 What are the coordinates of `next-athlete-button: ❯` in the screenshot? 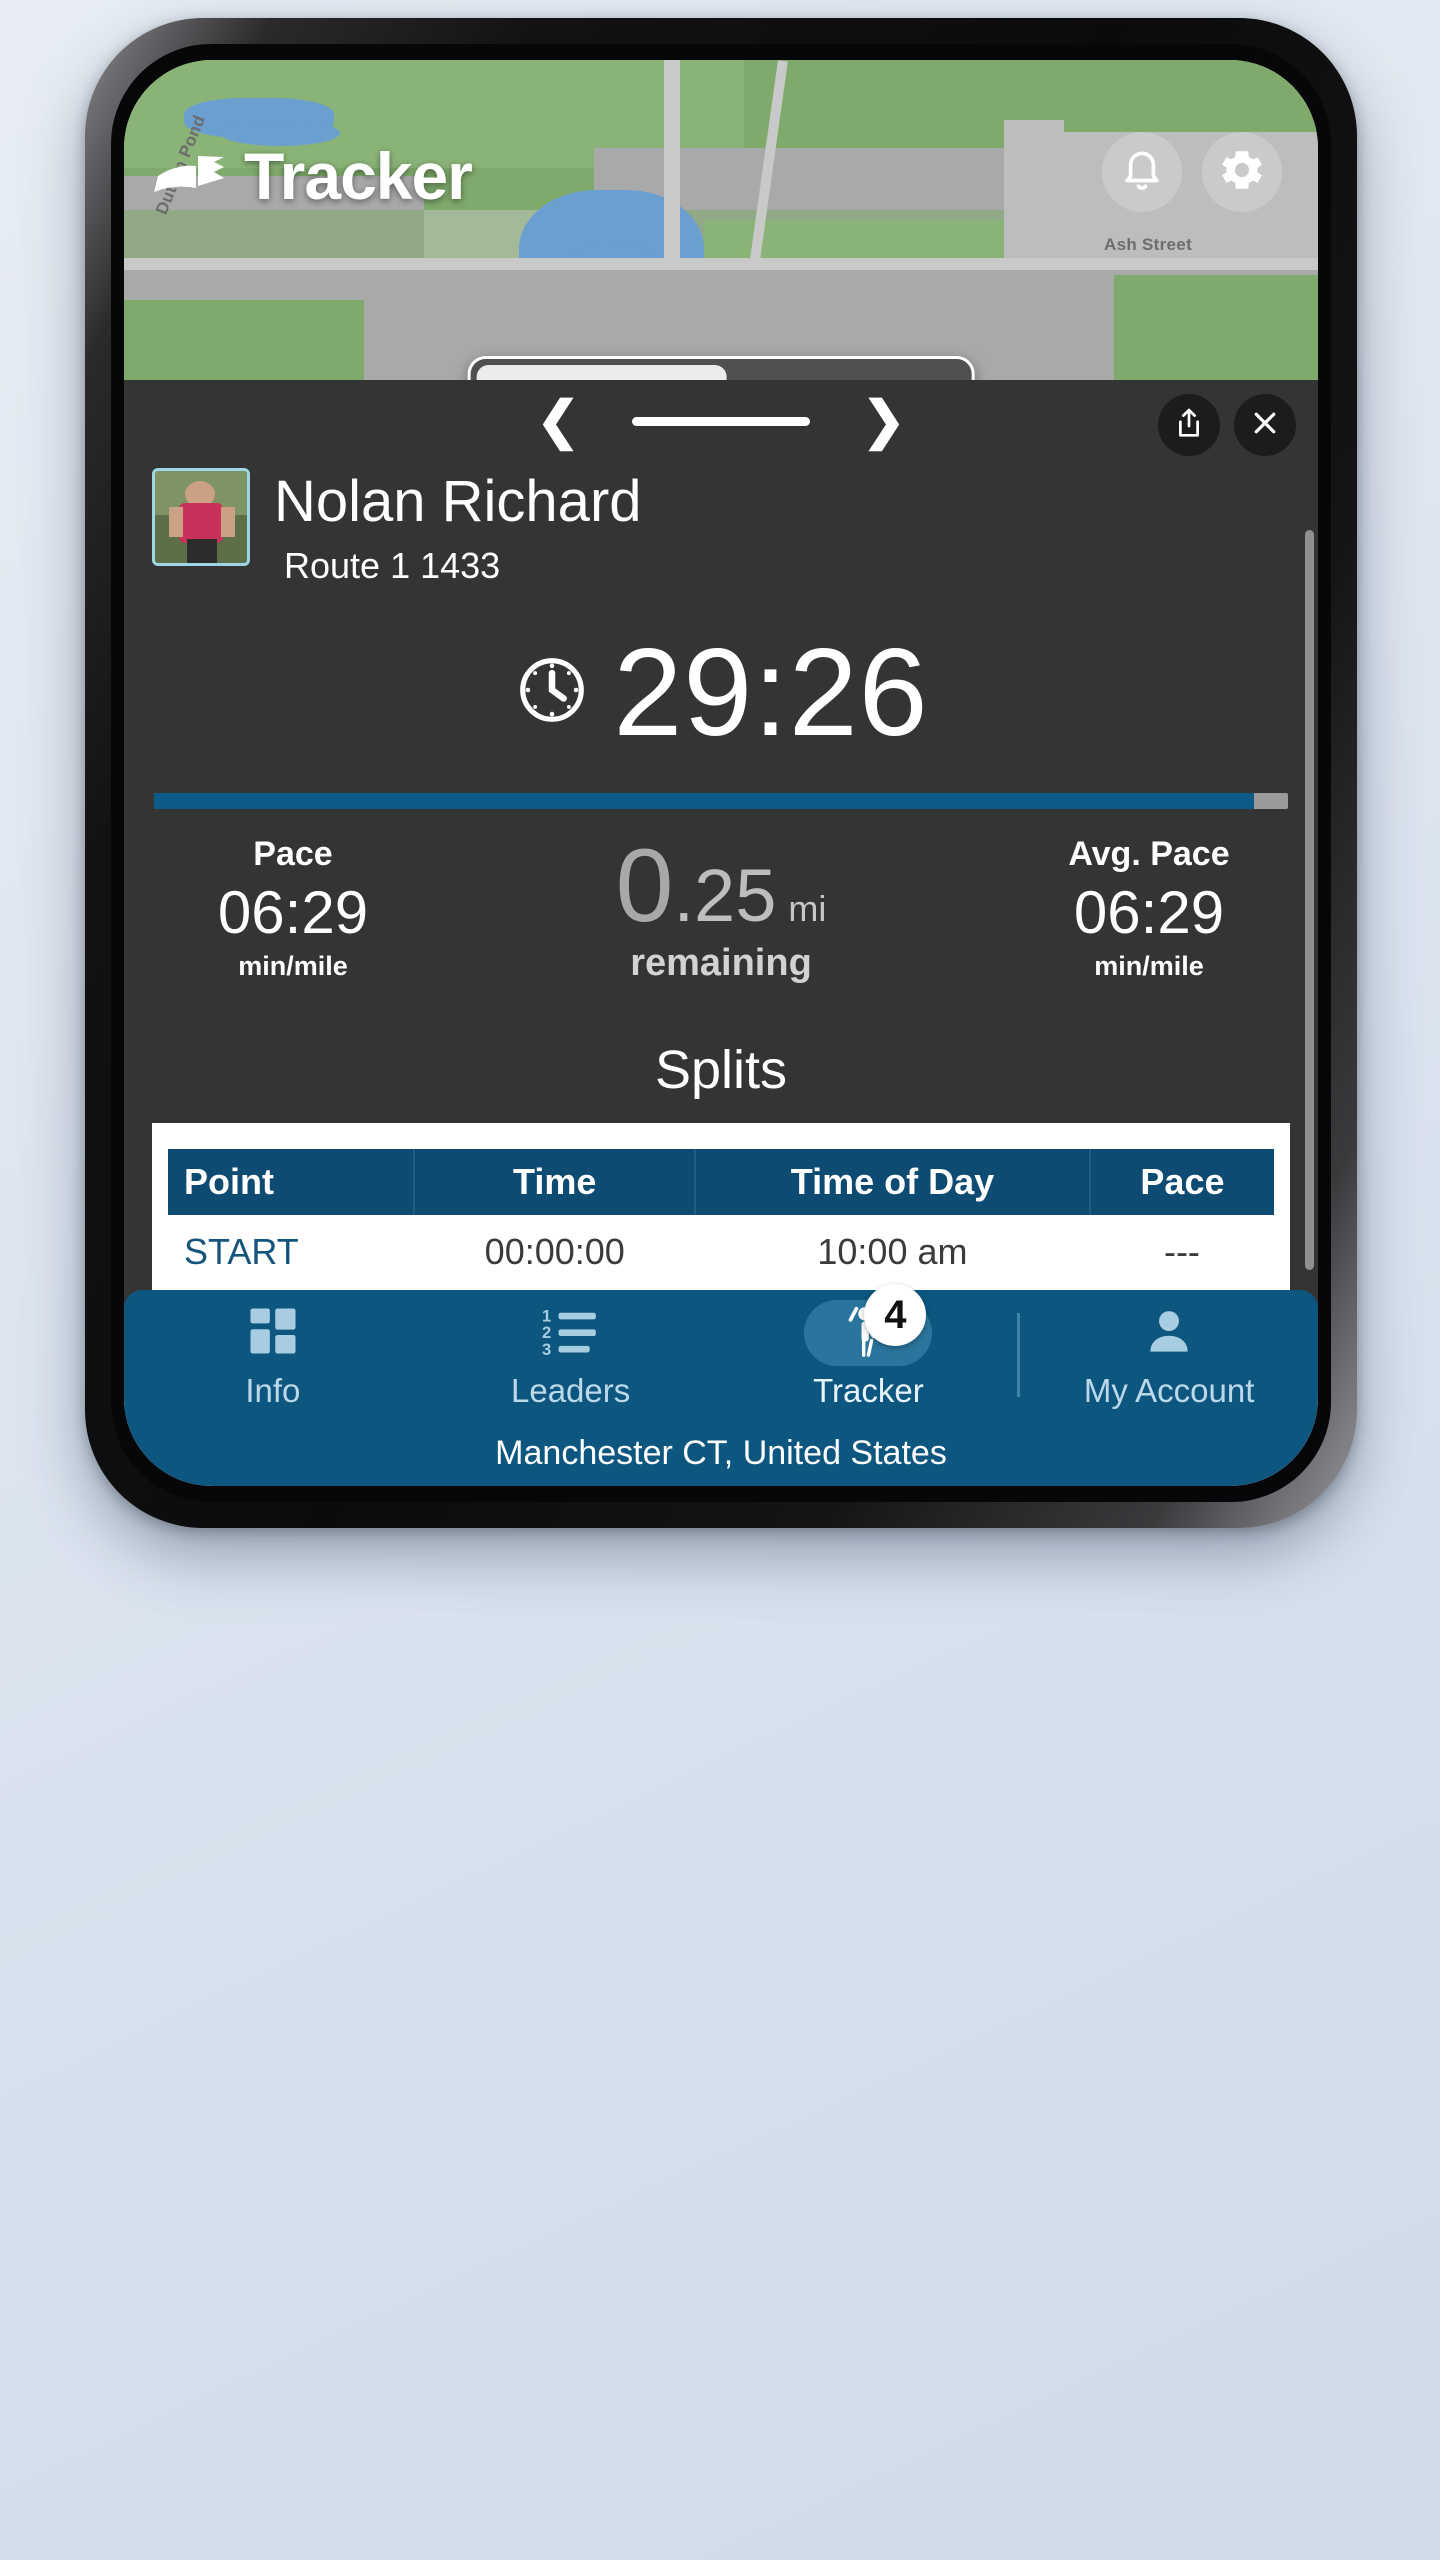 It's located at (884, 421).